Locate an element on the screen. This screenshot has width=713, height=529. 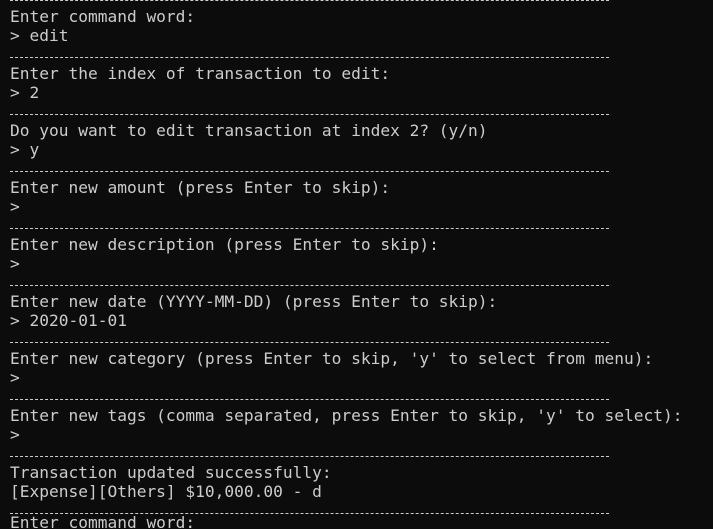
status-message: Transaction updated successfully: is located at coordinates (171, 472).